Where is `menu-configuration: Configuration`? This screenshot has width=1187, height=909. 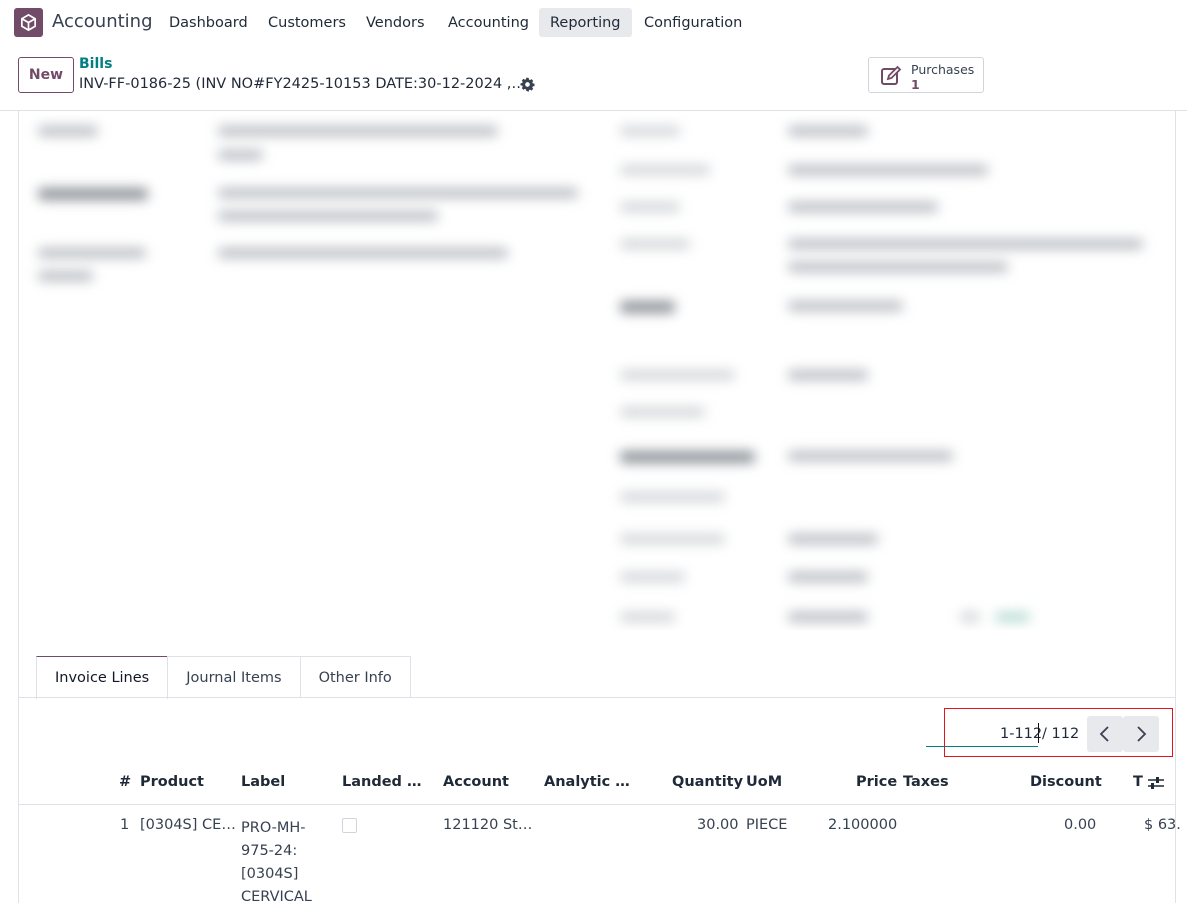
menu-configuration: Configuration is located at coordinates (693, 22).